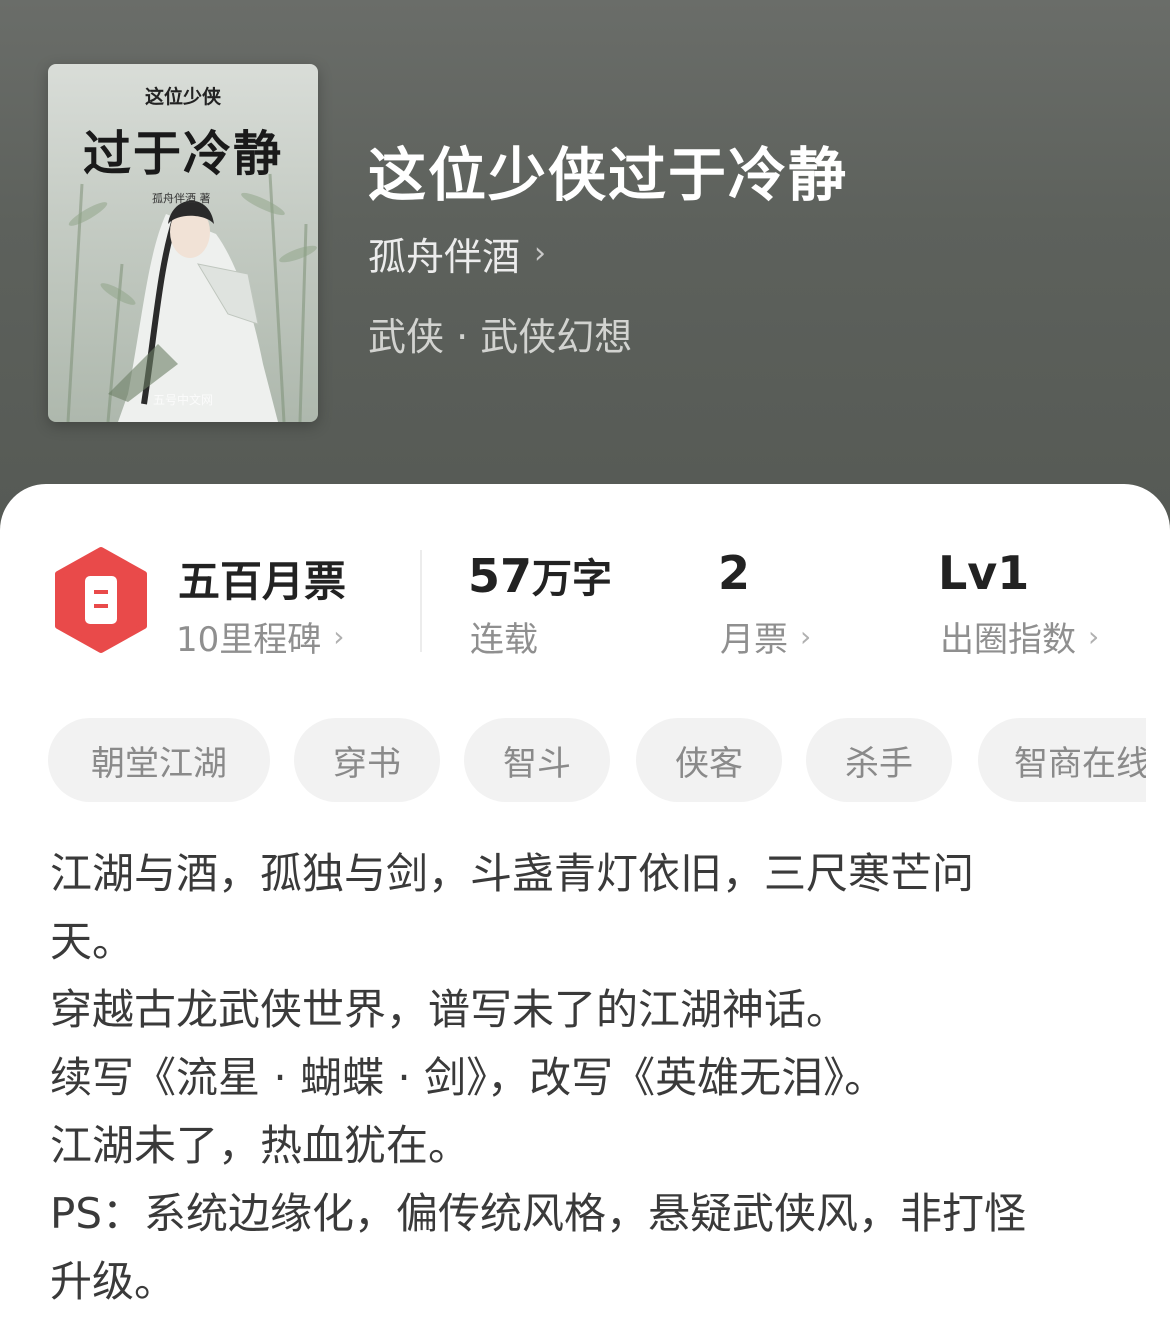 The width and height of the screenshot is (1170, 1324). I want to click on description-line: 续写《流星 · 蝴蝶 · 剑》，改写《英雄无泪》。, so click(468, 1077).